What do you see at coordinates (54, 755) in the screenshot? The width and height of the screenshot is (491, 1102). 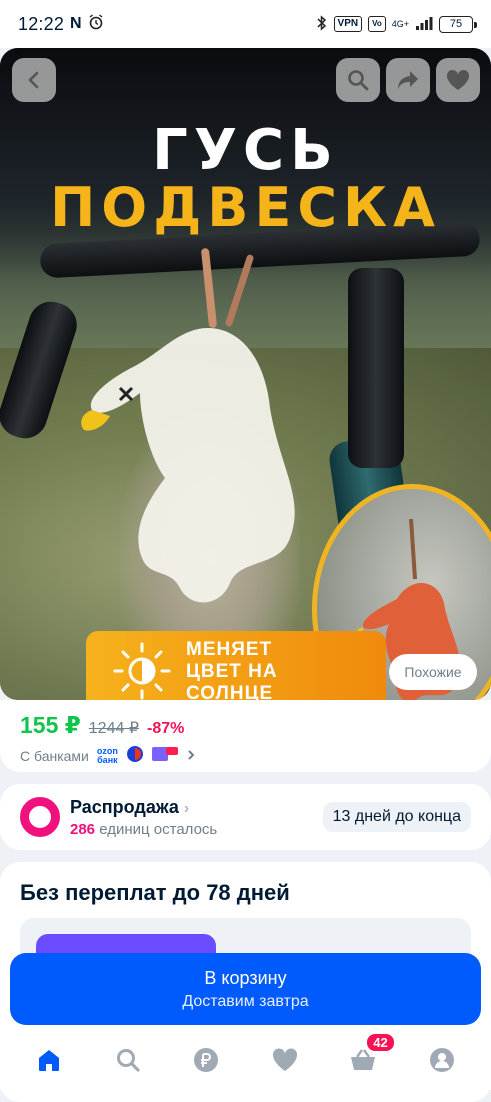 I see `banks-label: С банками` at bounding box center [54, 755].